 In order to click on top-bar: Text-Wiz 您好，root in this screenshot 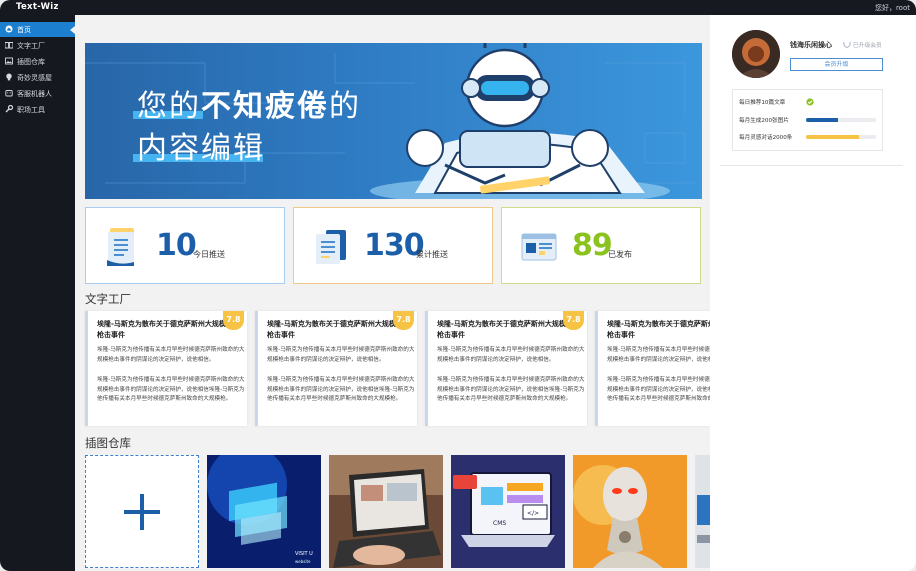, I will do `click(458, 7)`.